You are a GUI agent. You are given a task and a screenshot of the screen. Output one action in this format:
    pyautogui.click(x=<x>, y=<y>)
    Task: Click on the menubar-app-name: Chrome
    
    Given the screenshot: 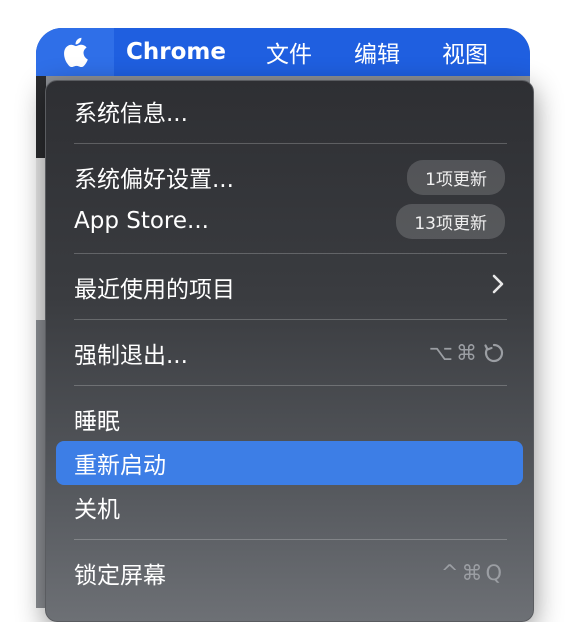 What is the action you would take?
    pyautogui.click(x=176, y=52)
    